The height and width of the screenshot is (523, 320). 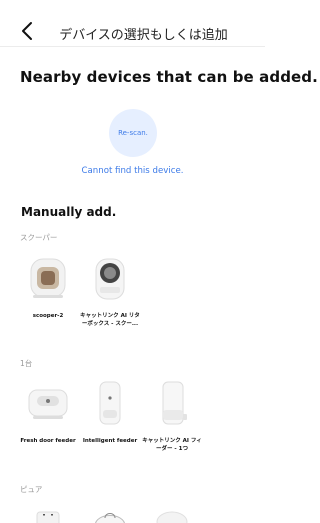 I want to click on device-name: キャットリンク AI フィーダー - 1つ, so click(x=172, y=445).